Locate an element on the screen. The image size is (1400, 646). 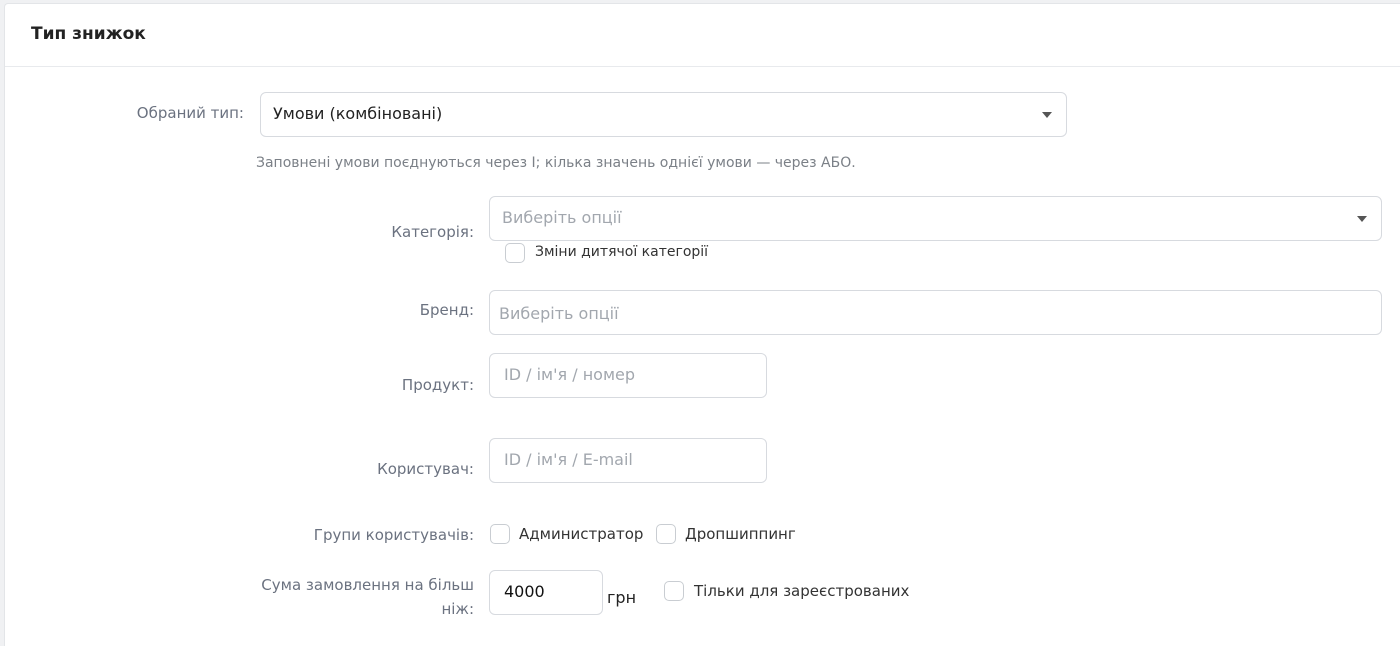
user-search-input: ID / ім'я / E-mail is located at coordinates (628, 460).